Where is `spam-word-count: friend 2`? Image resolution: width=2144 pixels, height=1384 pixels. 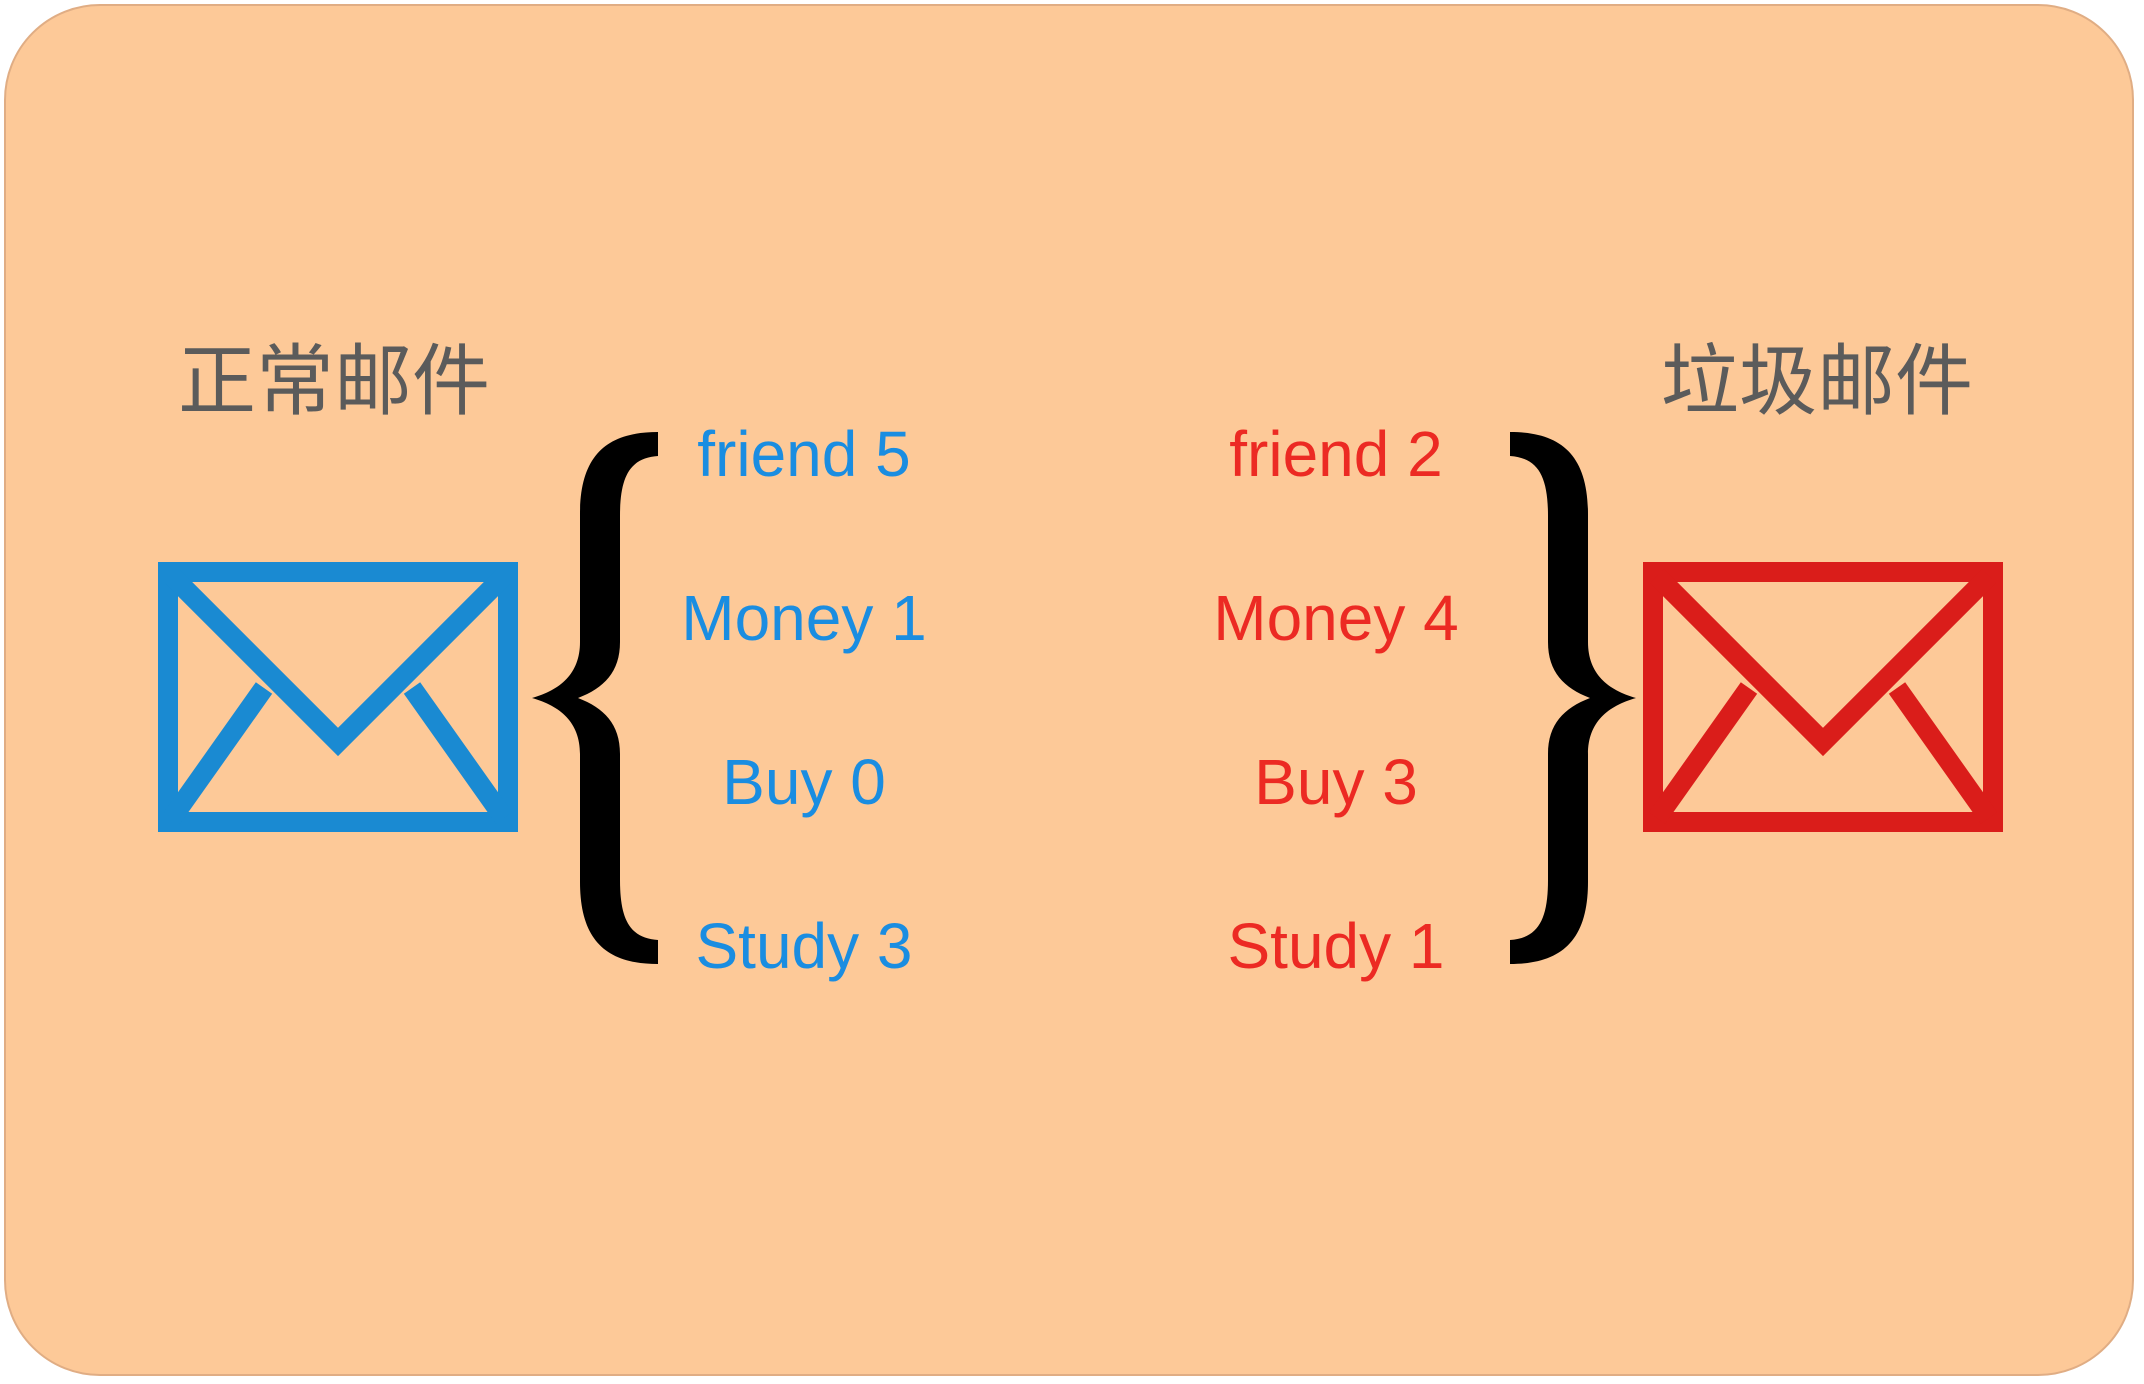
spam-word-count: friend 2 is located at coordinates (1336, 454).